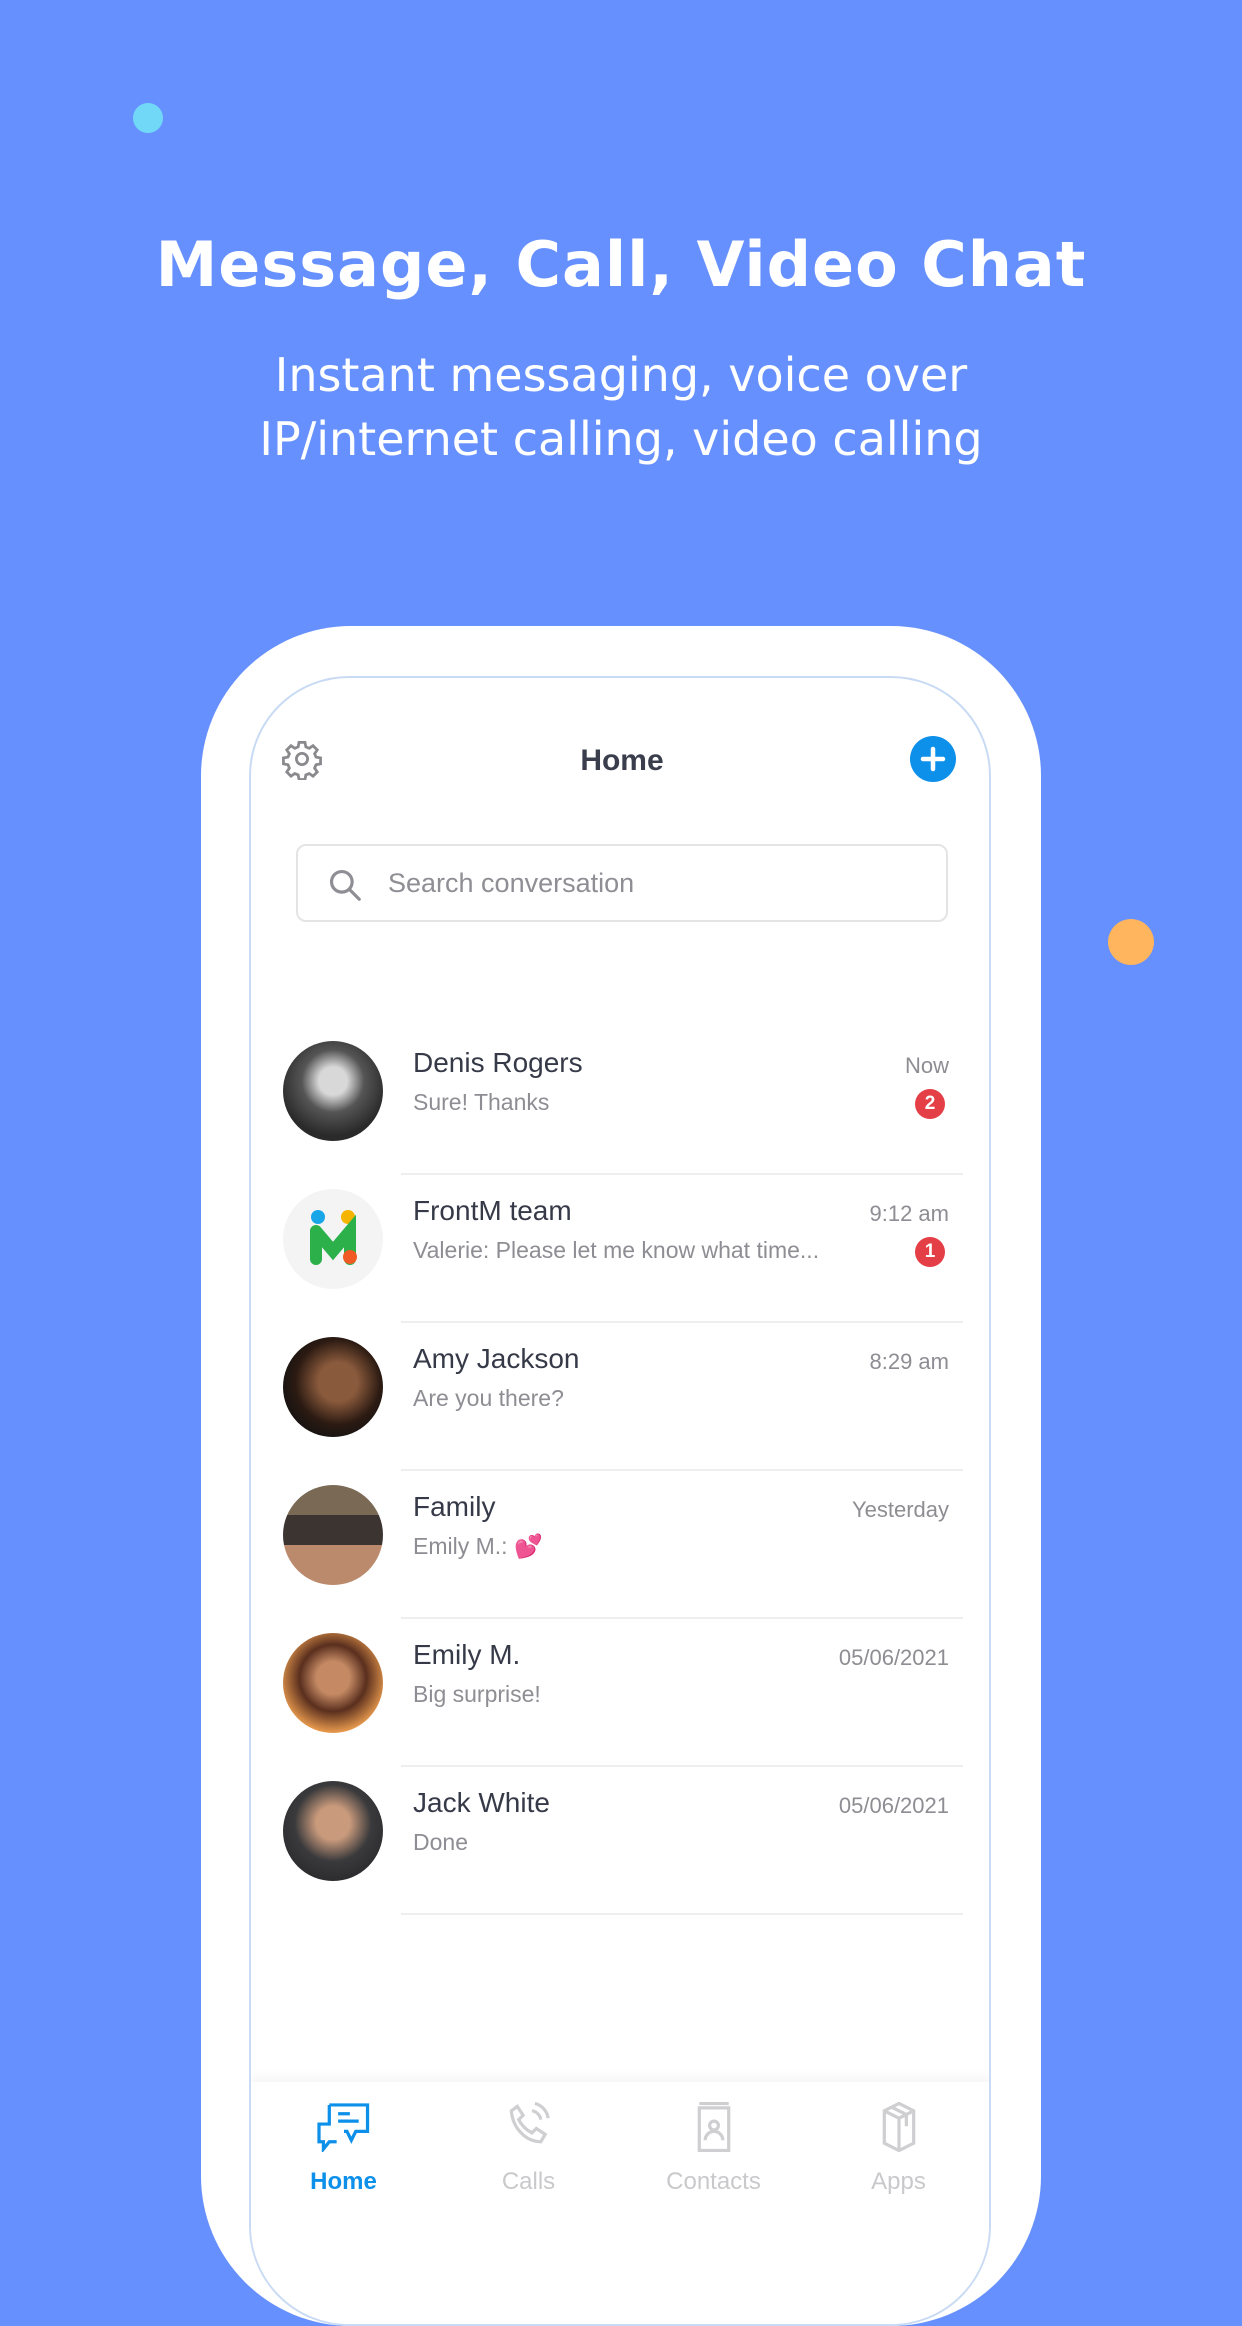  What do you see at coordinates (496, 1358) in the screenshot?
I see `contact-name: Amy Jackson` at bounding box center [496, 1358].